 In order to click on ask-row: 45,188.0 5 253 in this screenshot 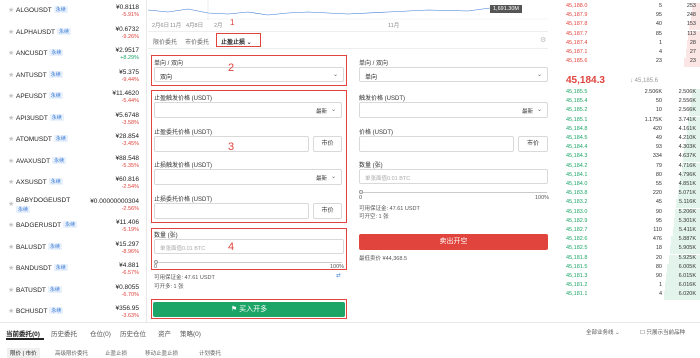, I will do `click(630, 7)`.